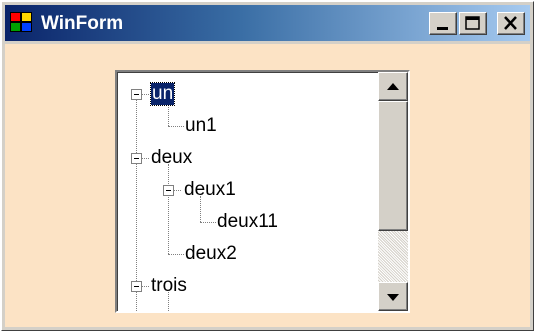  Describe the element at coordinates (171, 158) in the screenshot. I see `tree-node-deux: deux` at that location.